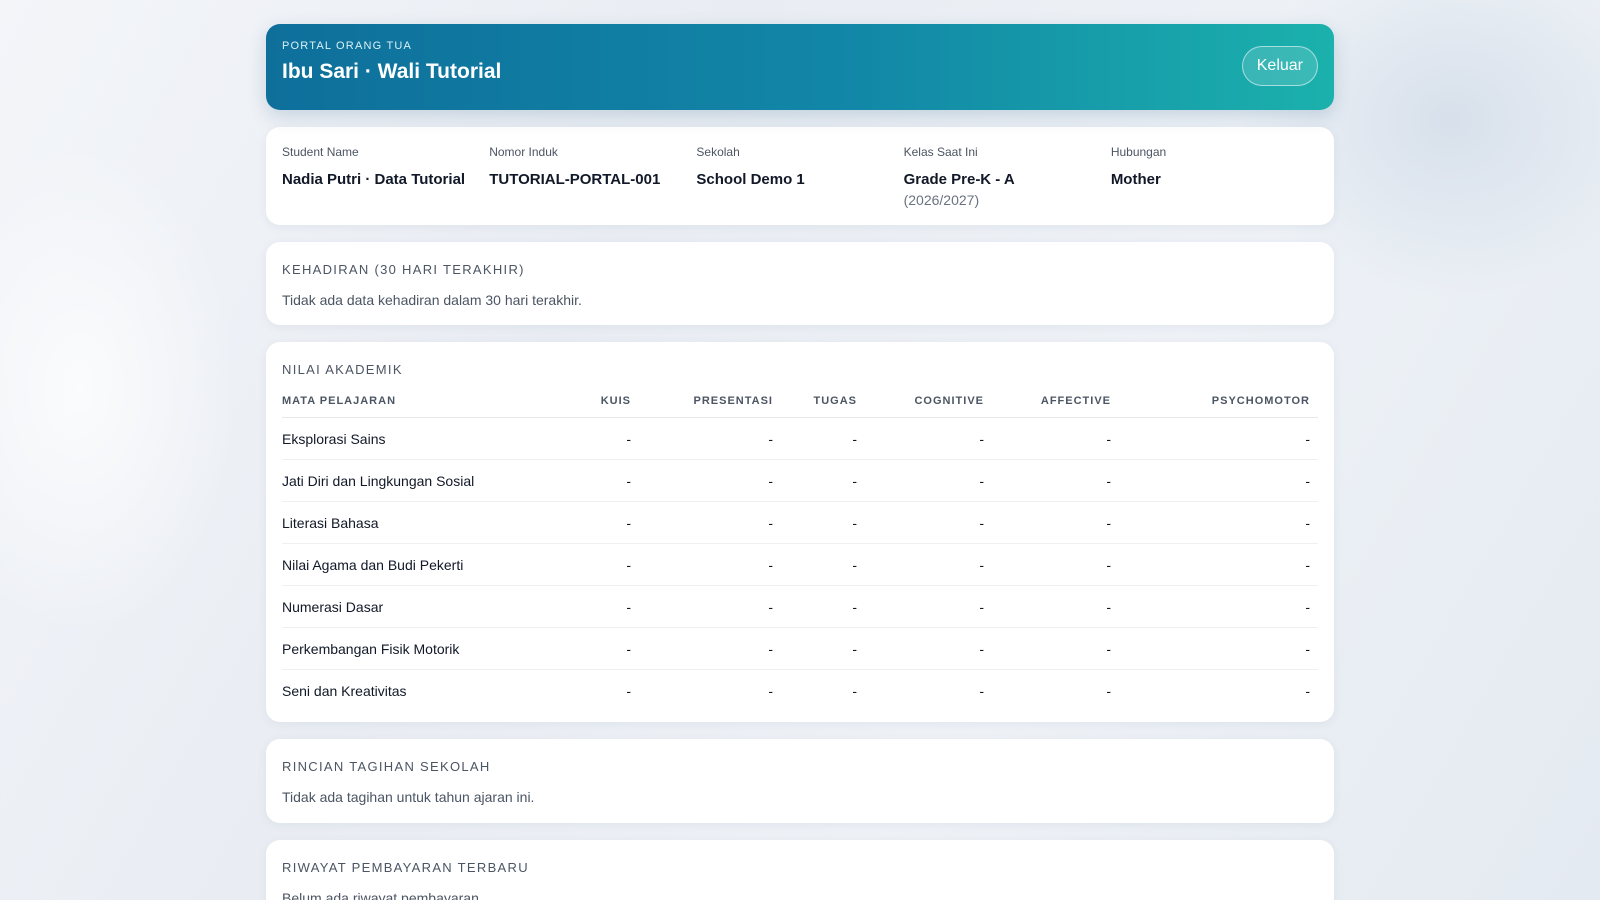  Describe the element at coordinates (405, 867) in the screenshot. I see `payments-title: RIWAYAT PEMBAYARAN TERBARU` at that location.